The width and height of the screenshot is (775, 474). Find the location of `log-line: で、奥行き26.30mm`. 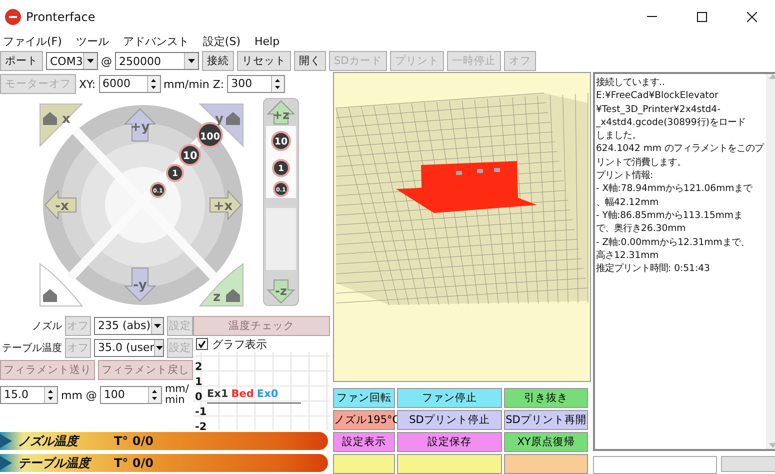

log-line: で、奥行き26.30mm is located at coordinates (641, 229).